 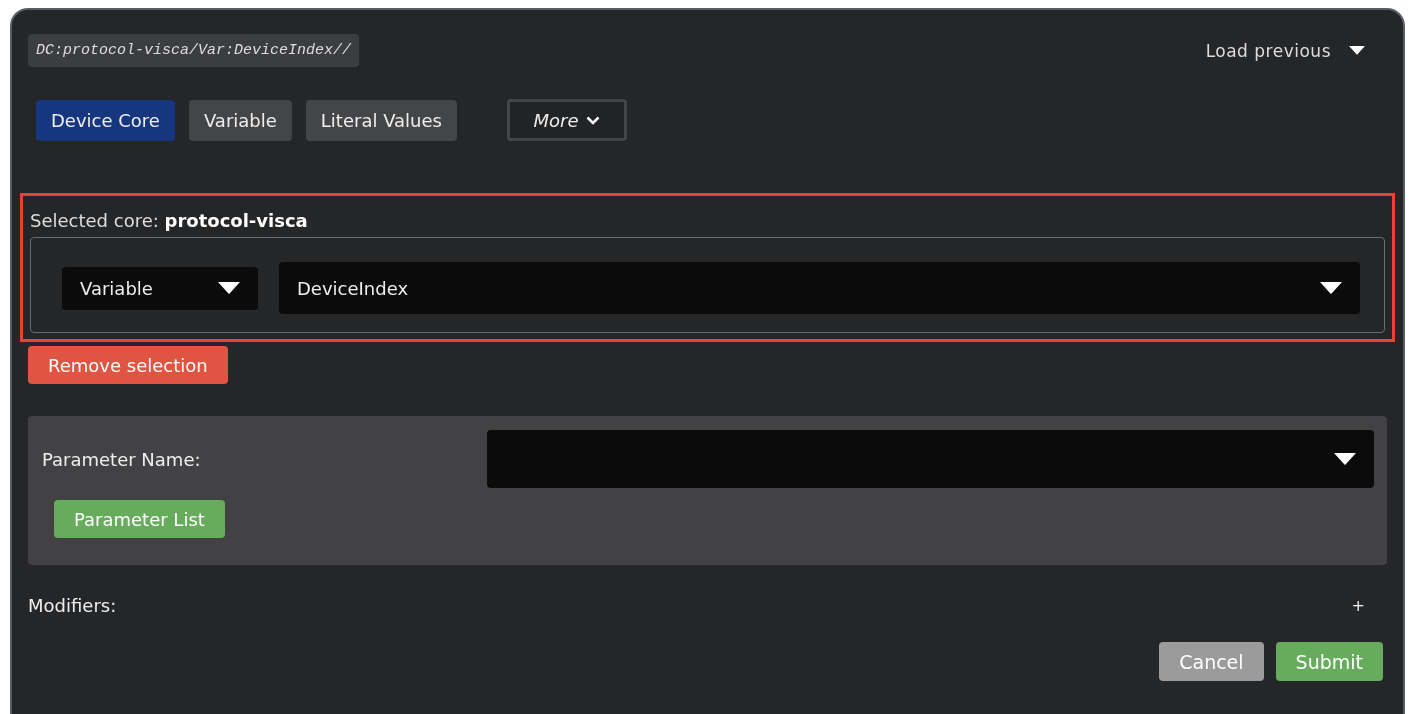 What do you see at coordinates (930, 459) in the screenshot?
I see `parameter-select` at bounding box center [930, 459].